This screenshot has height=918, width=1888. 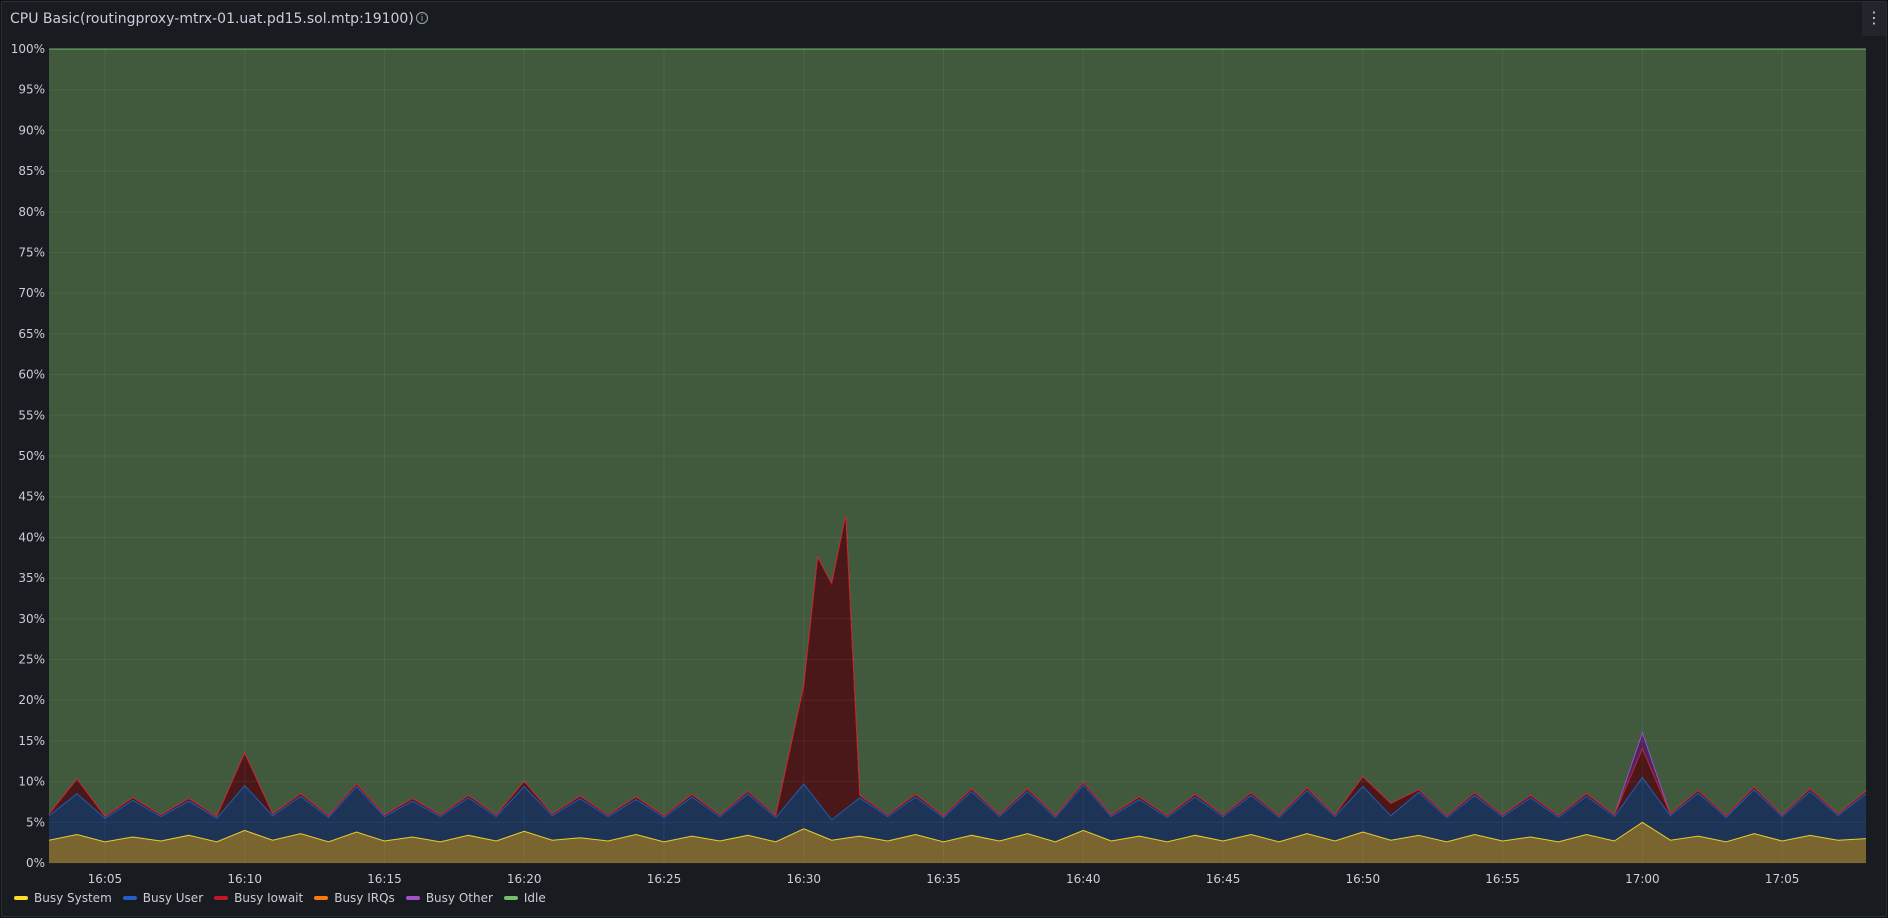 I want to click on y-tick-label: 70%, so click(x=31, y=293).